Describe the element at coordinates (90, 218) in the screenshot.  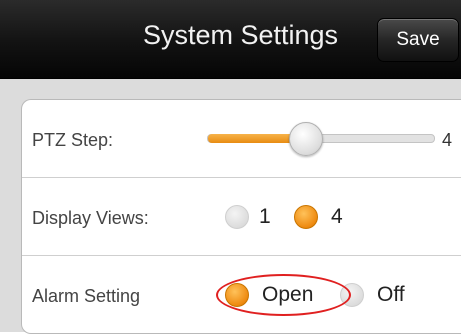
I see `display-views-label: Display Views:` at that location.